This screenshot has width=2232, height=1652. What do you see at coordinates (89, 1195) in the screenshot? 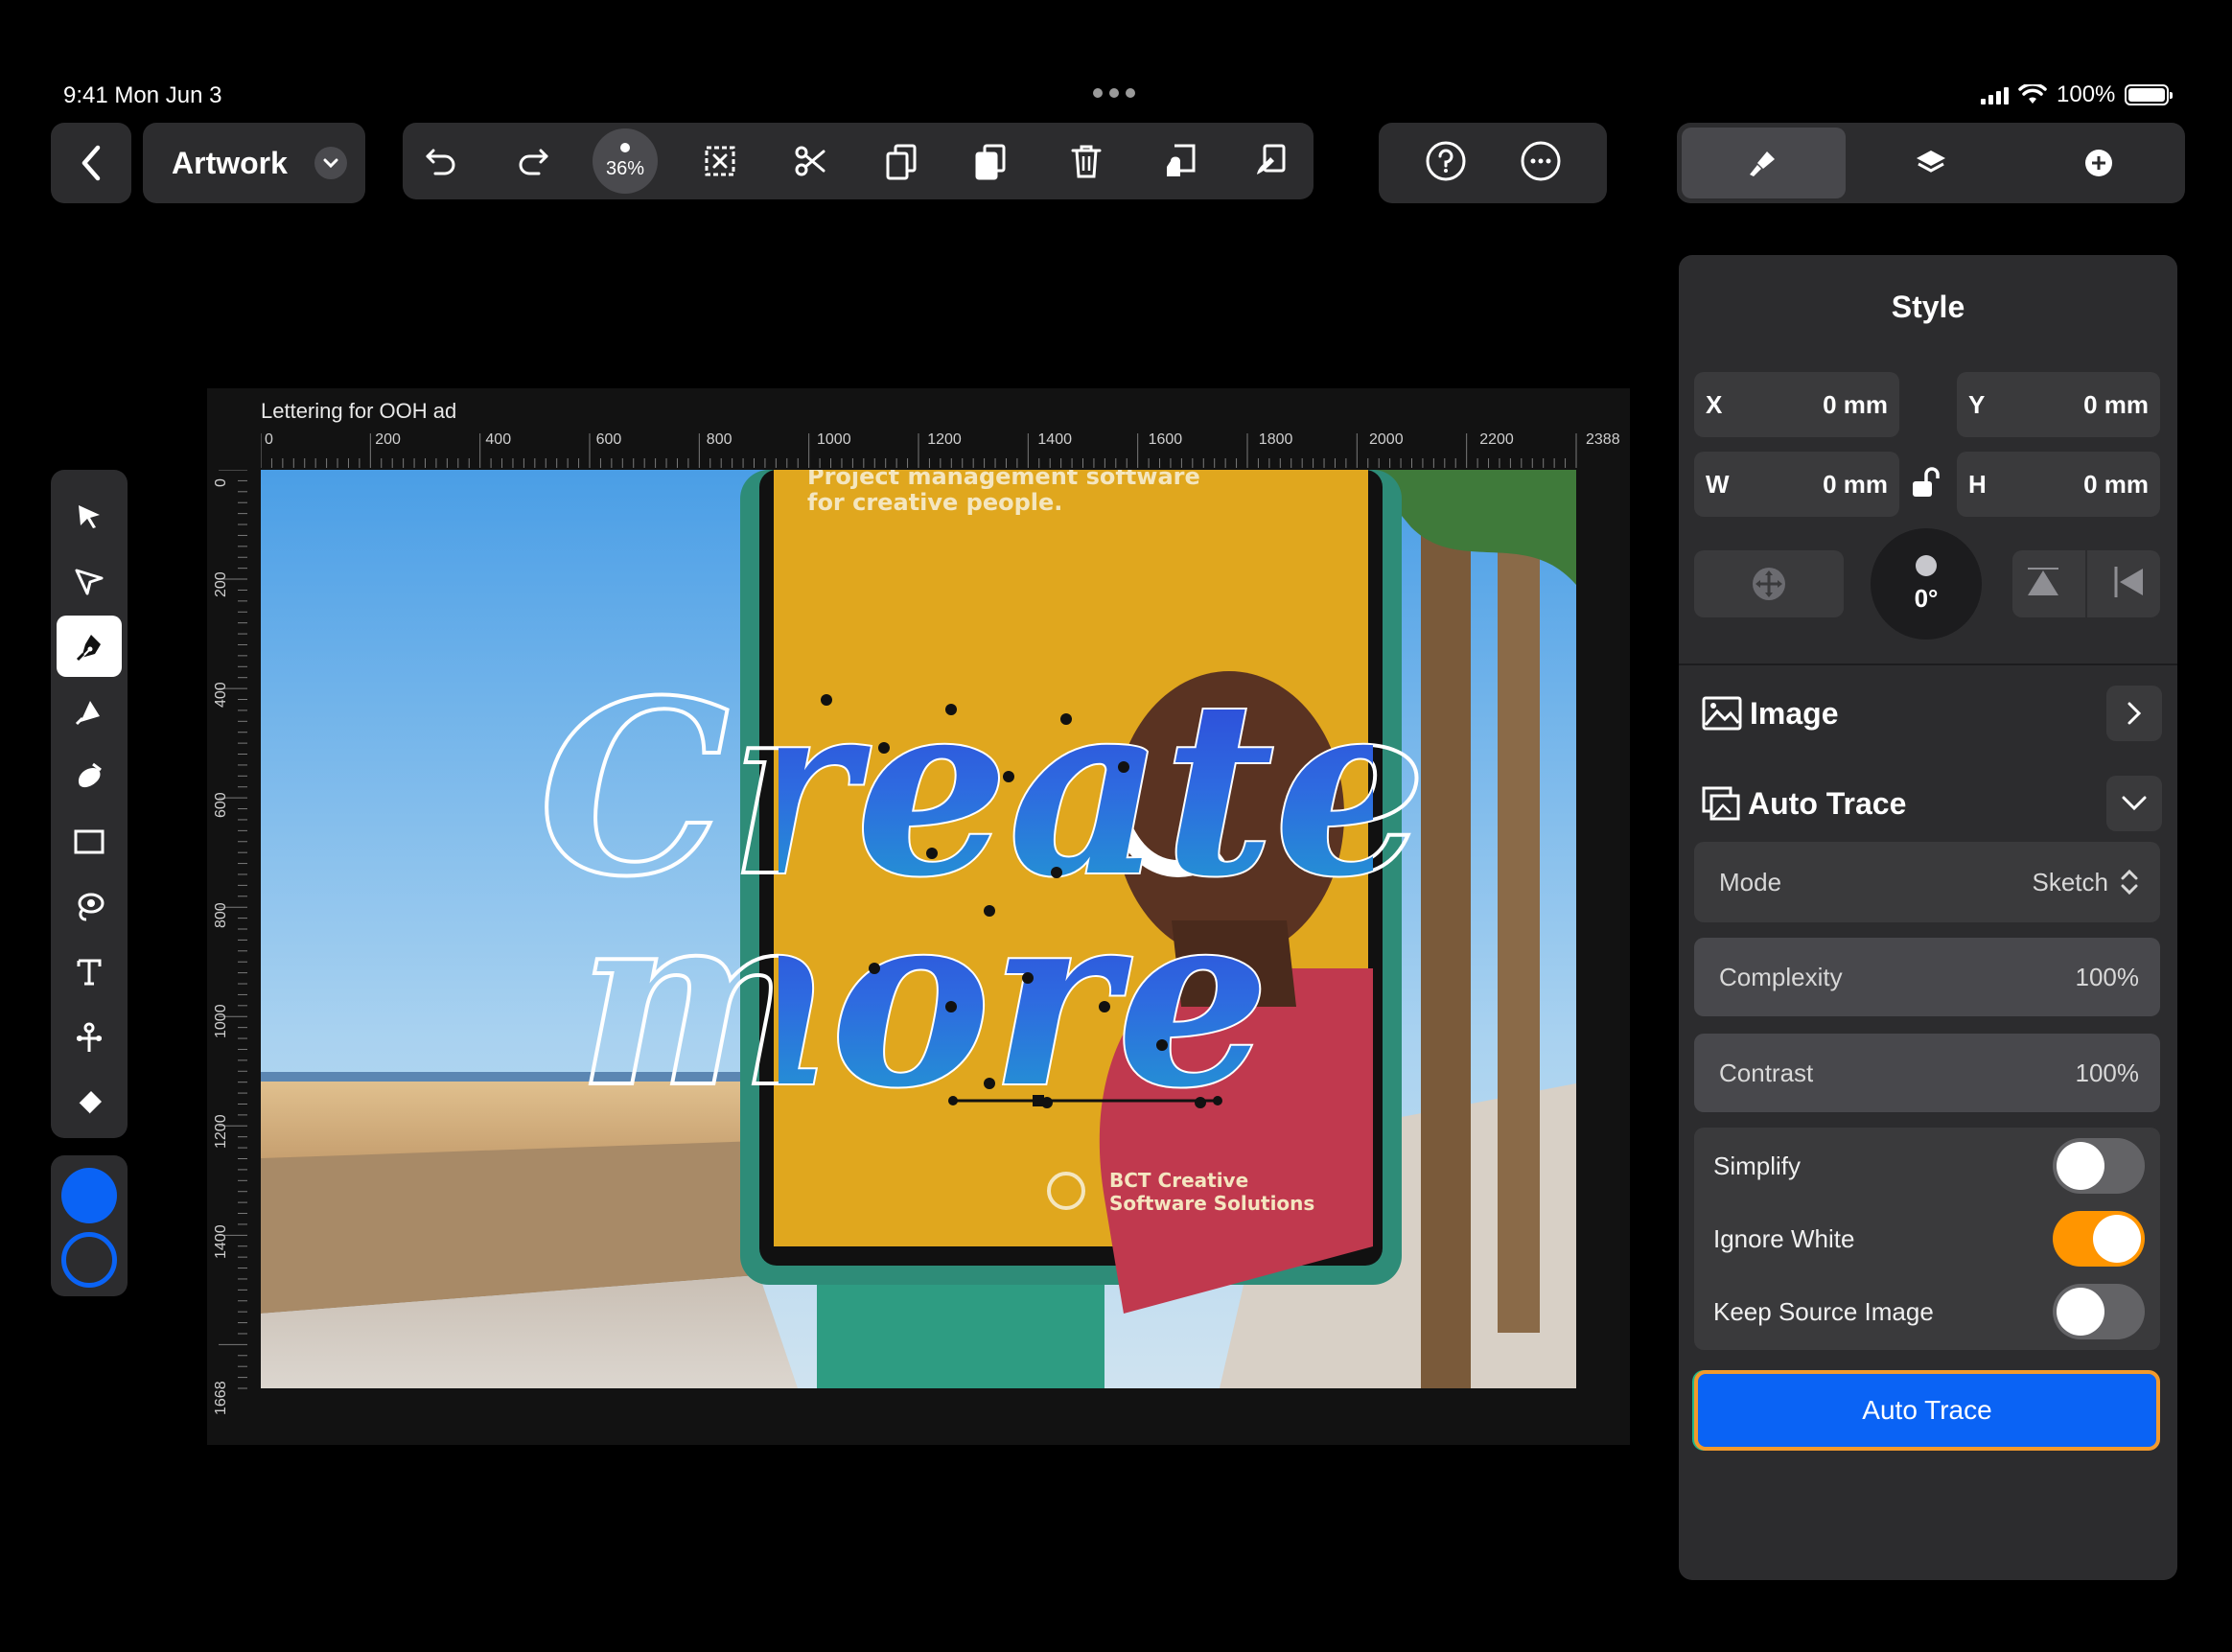
I see `fill-color-swatch` at bounding box center [89, 1195].